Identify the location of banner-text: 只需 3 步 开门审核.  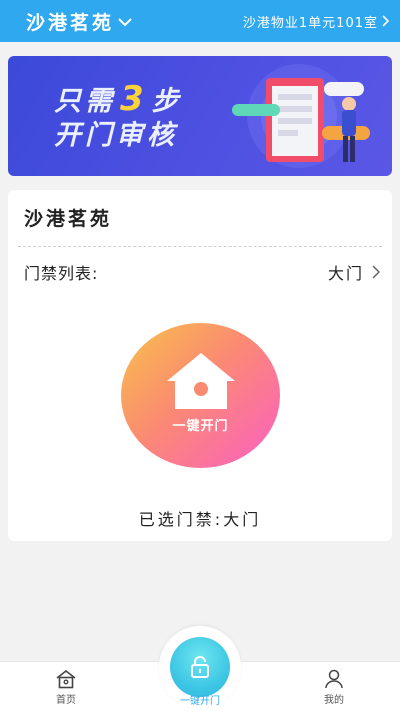
(118, 117).